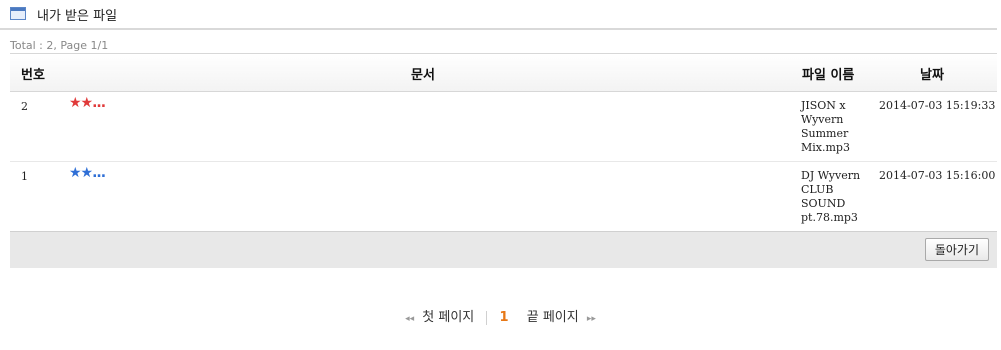  I want to click on last-page-arrow-icon: ▸▸, so click(591, 319).